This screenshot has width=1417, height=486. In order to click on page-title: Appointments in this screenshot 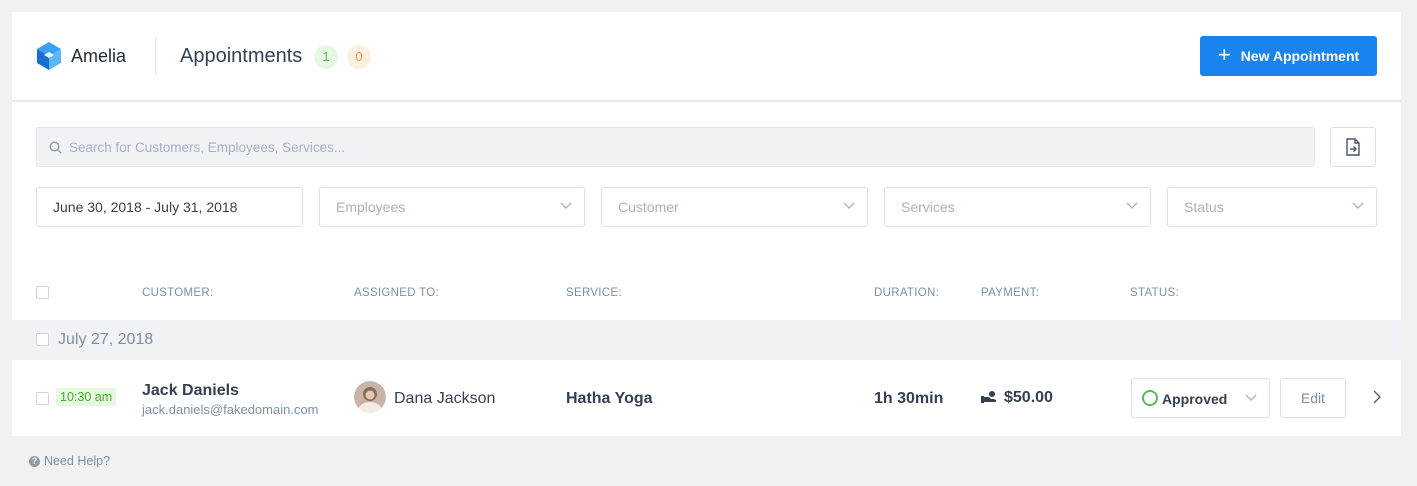, I will do `click(241, 56)`.